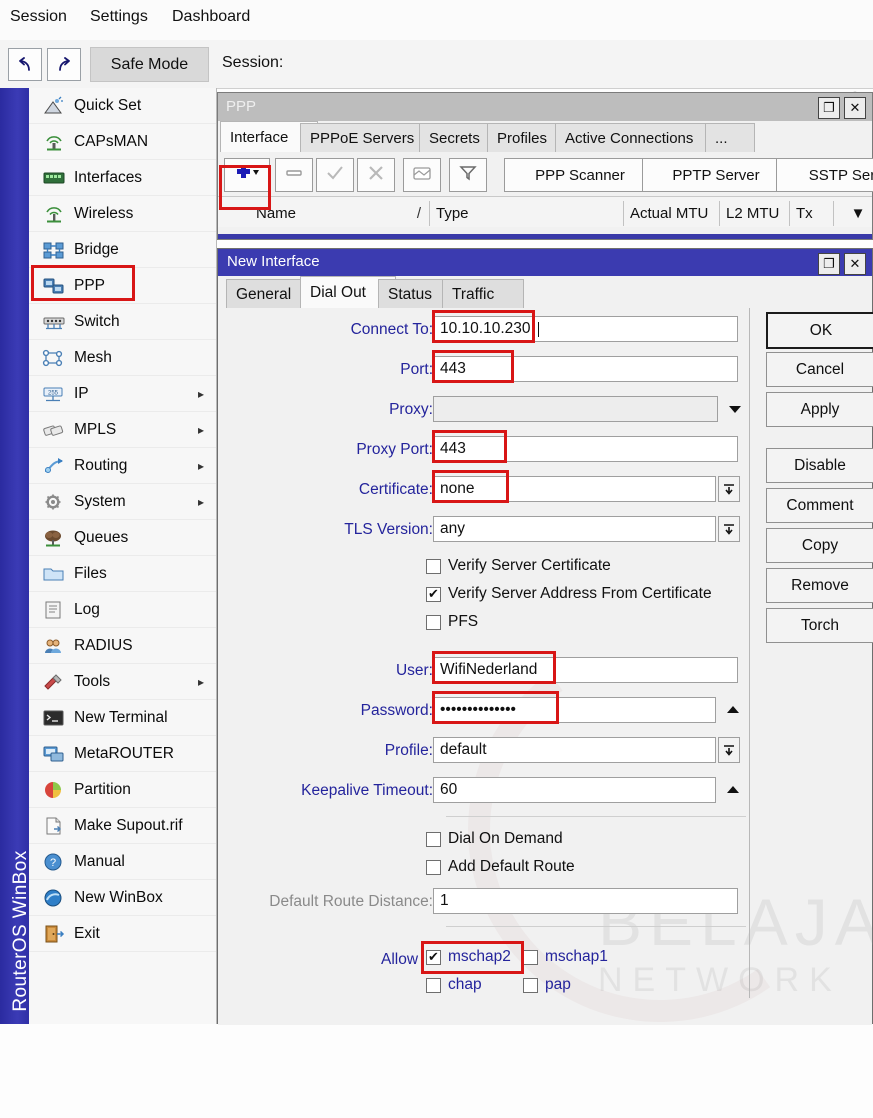 This screenshot has width=873, height=1118. Describe the element at coordinates (122, 430) in the screenshot. I see `sidebar-item-mpls: MPLS ▸` at that location.